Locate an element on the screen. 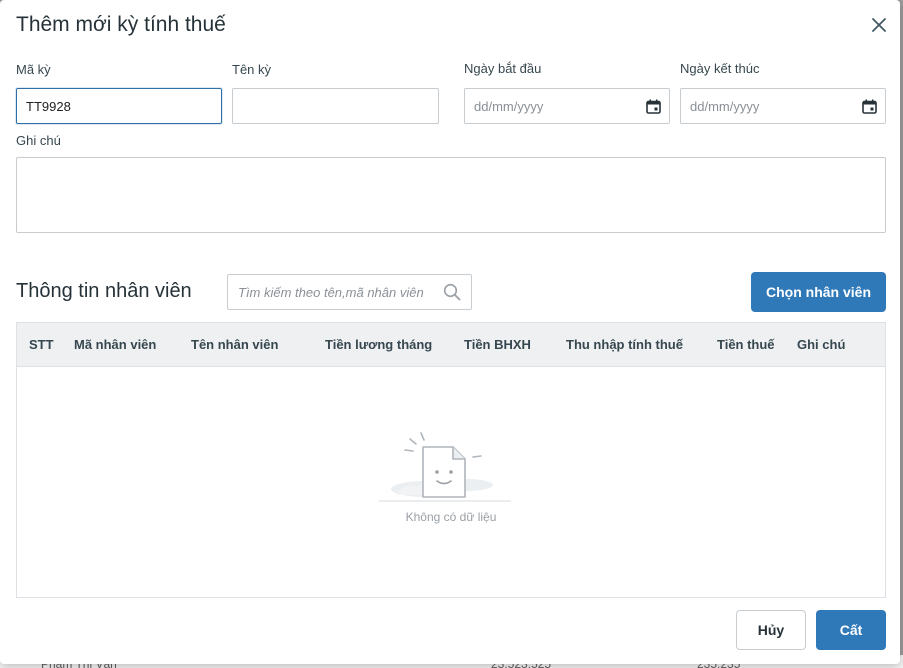  end-date-label: Ngày kết thúc is located at coordinates (720, 68).